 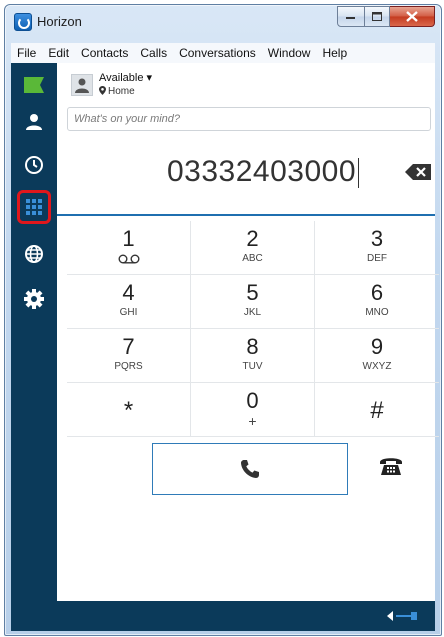 What do you see at coordinates (58, 53) in the screenshot?
I see `menu-edit: Edit` at bounding box center [58, 53].